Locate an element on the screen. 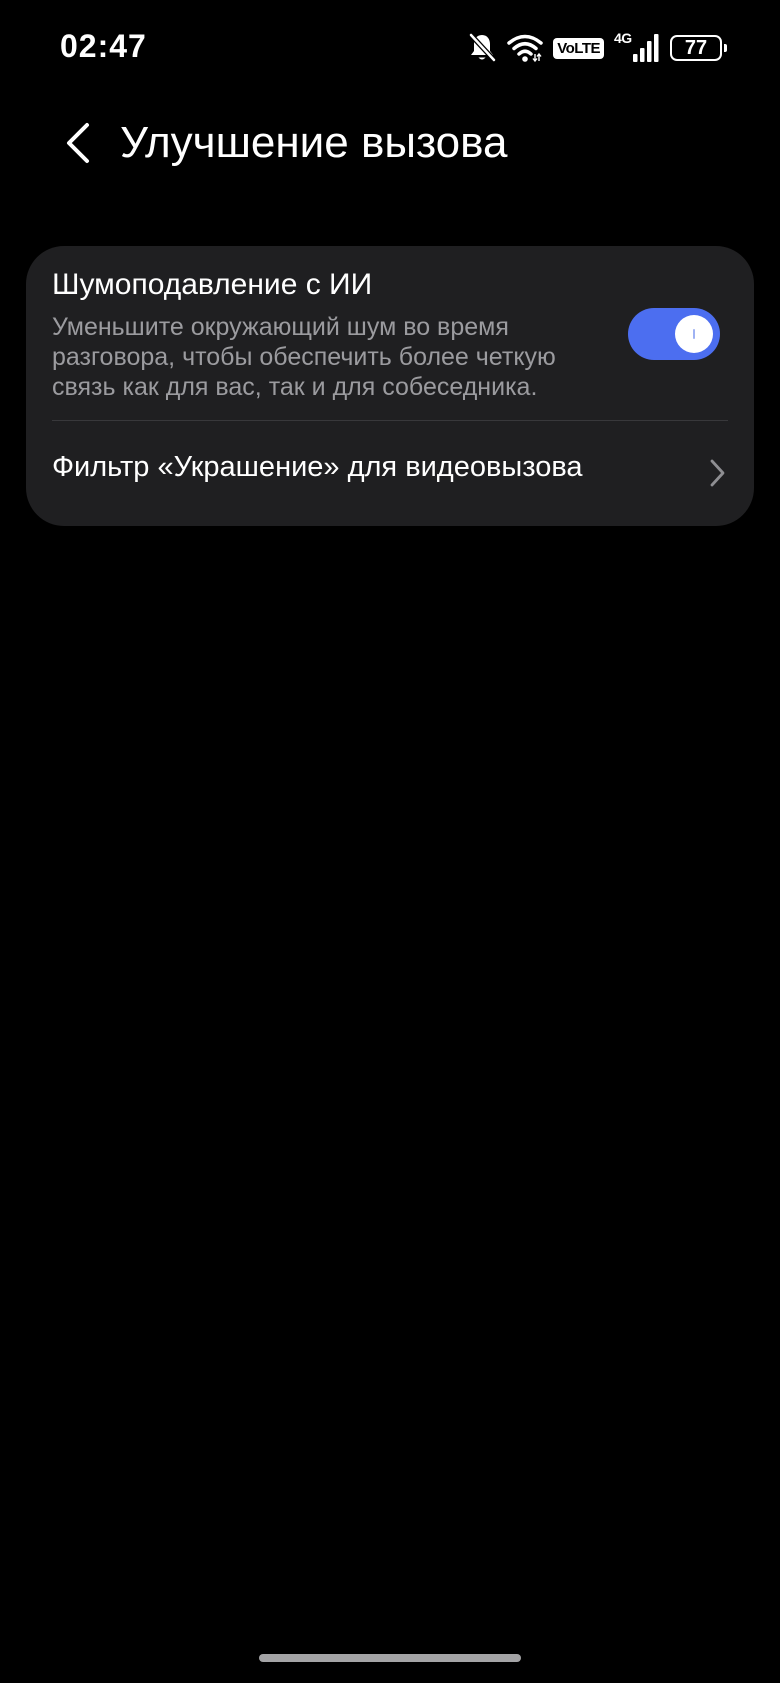 Image resolution: width=780 pixels, height=1683 pixels. noise-suppression-toggle is located at coordinates (674, 334).